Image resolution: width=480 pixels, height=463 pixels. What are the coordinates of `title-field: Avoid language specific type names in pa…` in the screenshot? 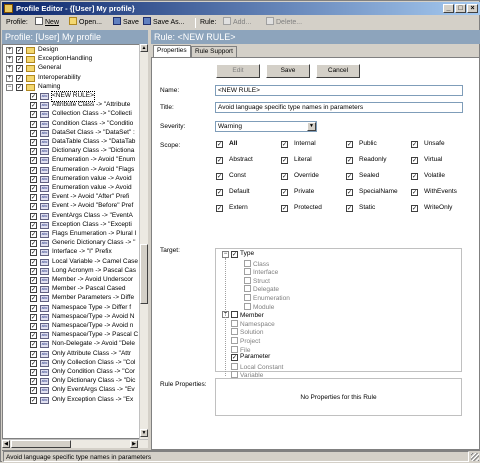 It's located at (339, 107).